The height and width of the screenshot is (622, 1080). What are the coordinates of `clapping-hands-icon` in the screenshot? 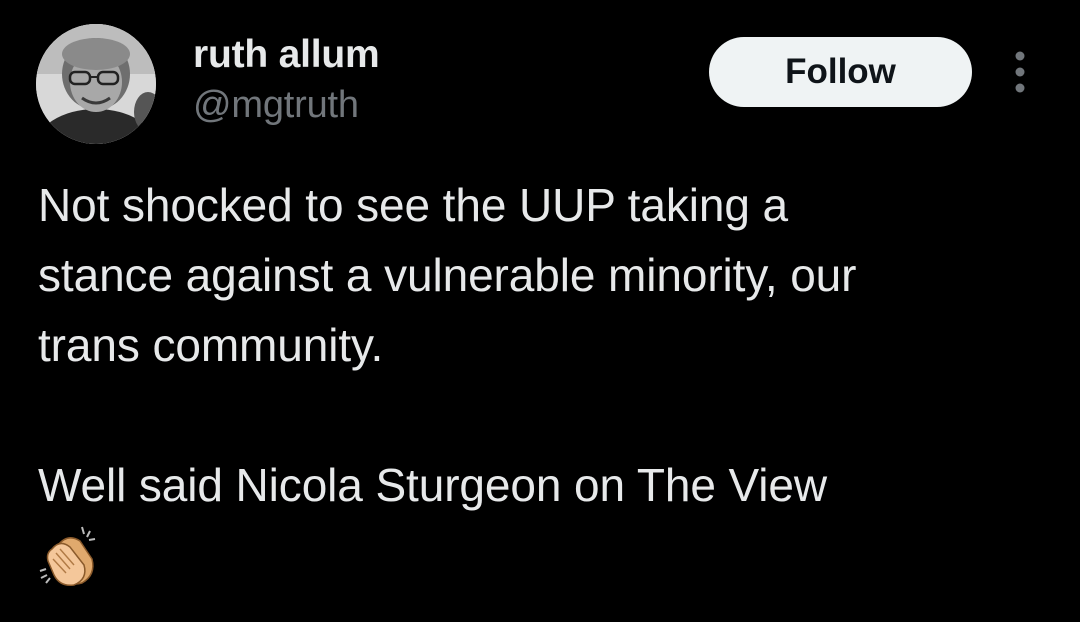 It's located at (70, 557).